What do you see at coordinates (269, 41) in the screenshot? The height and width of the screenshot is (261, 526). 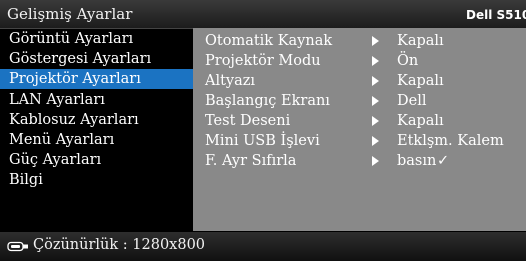 I see `setting-label: Otomatik Kaynak` at bounding box center [269, 41].